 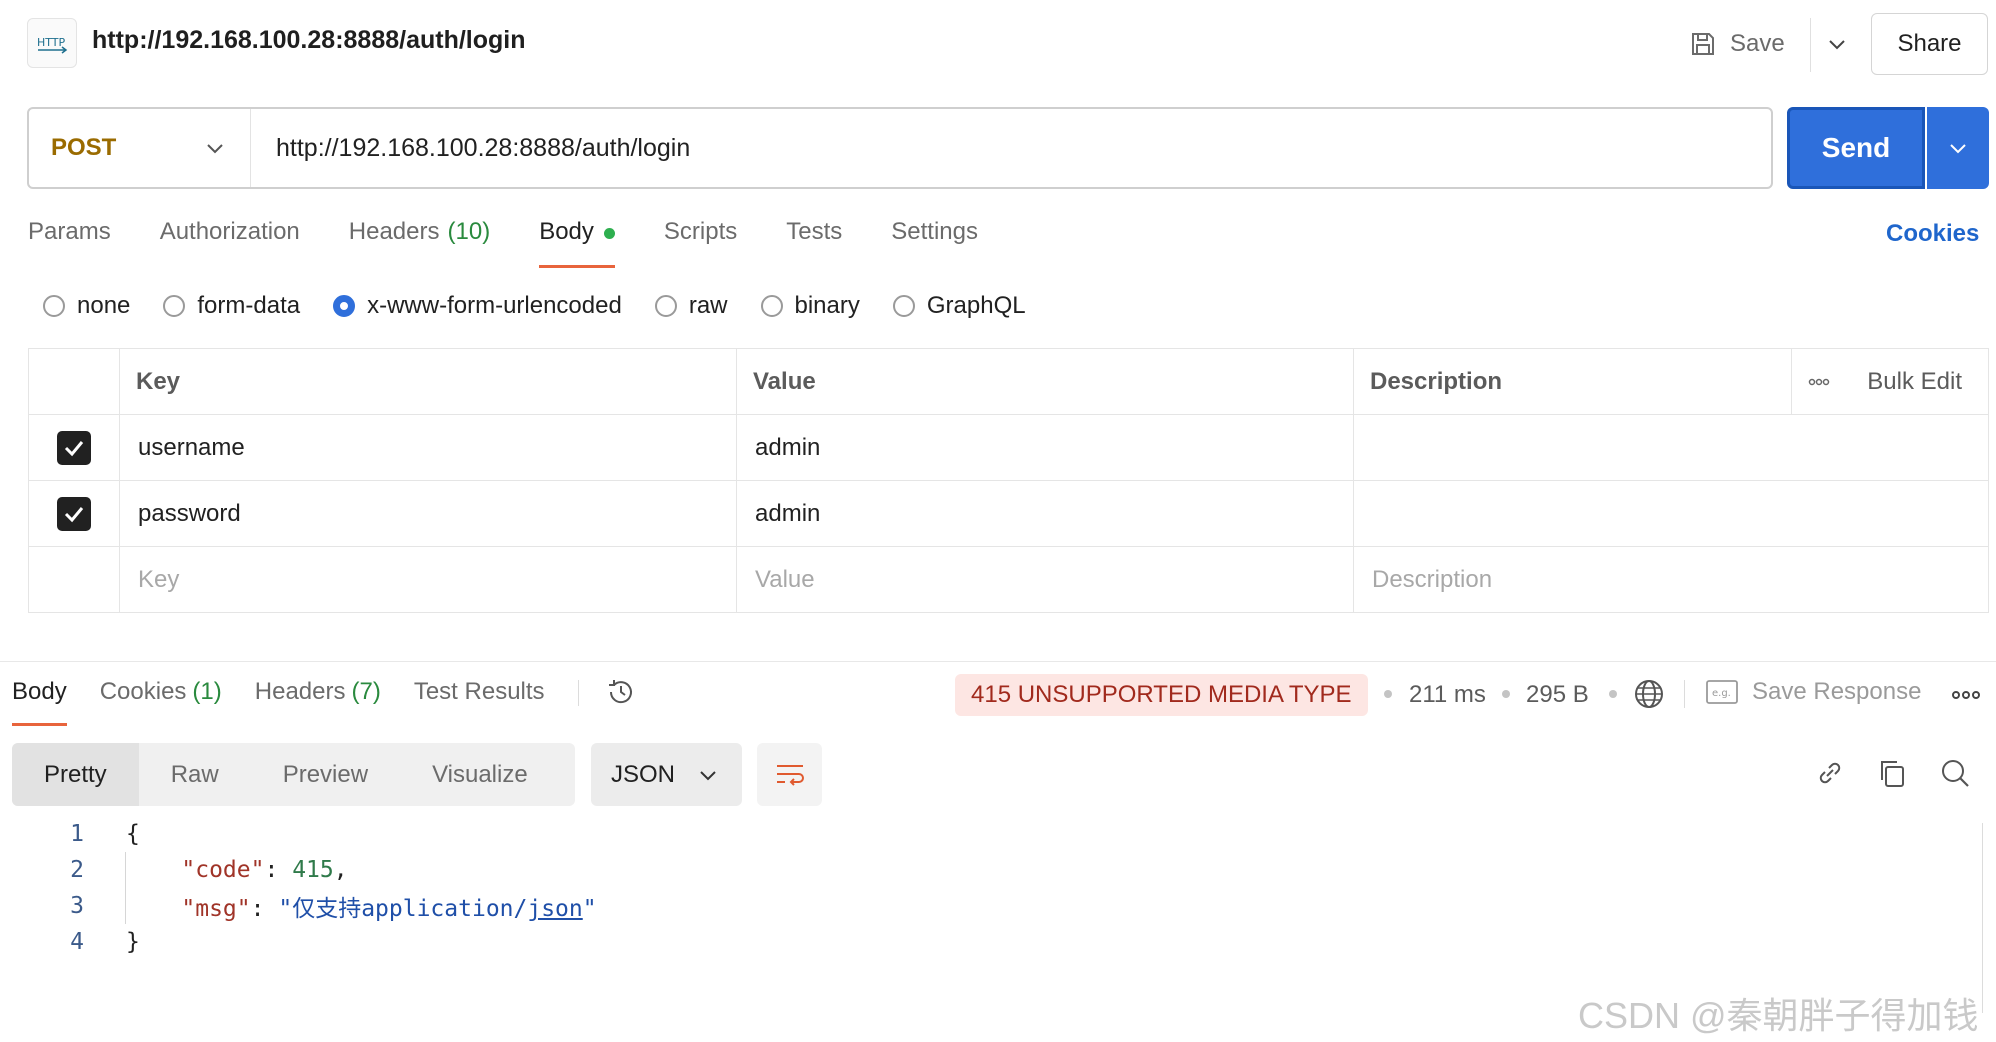 I want to click on tab-settings: Settings, so click(x=934, y=246).